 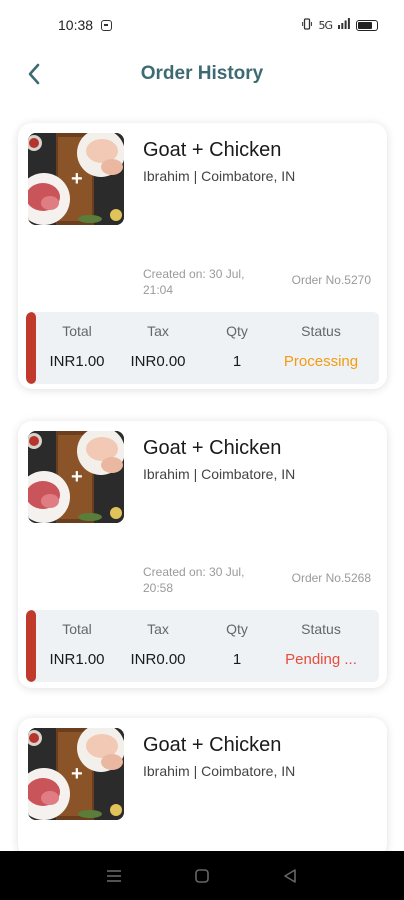 I want to click on square-home-icon, so click(x=202, y=875).